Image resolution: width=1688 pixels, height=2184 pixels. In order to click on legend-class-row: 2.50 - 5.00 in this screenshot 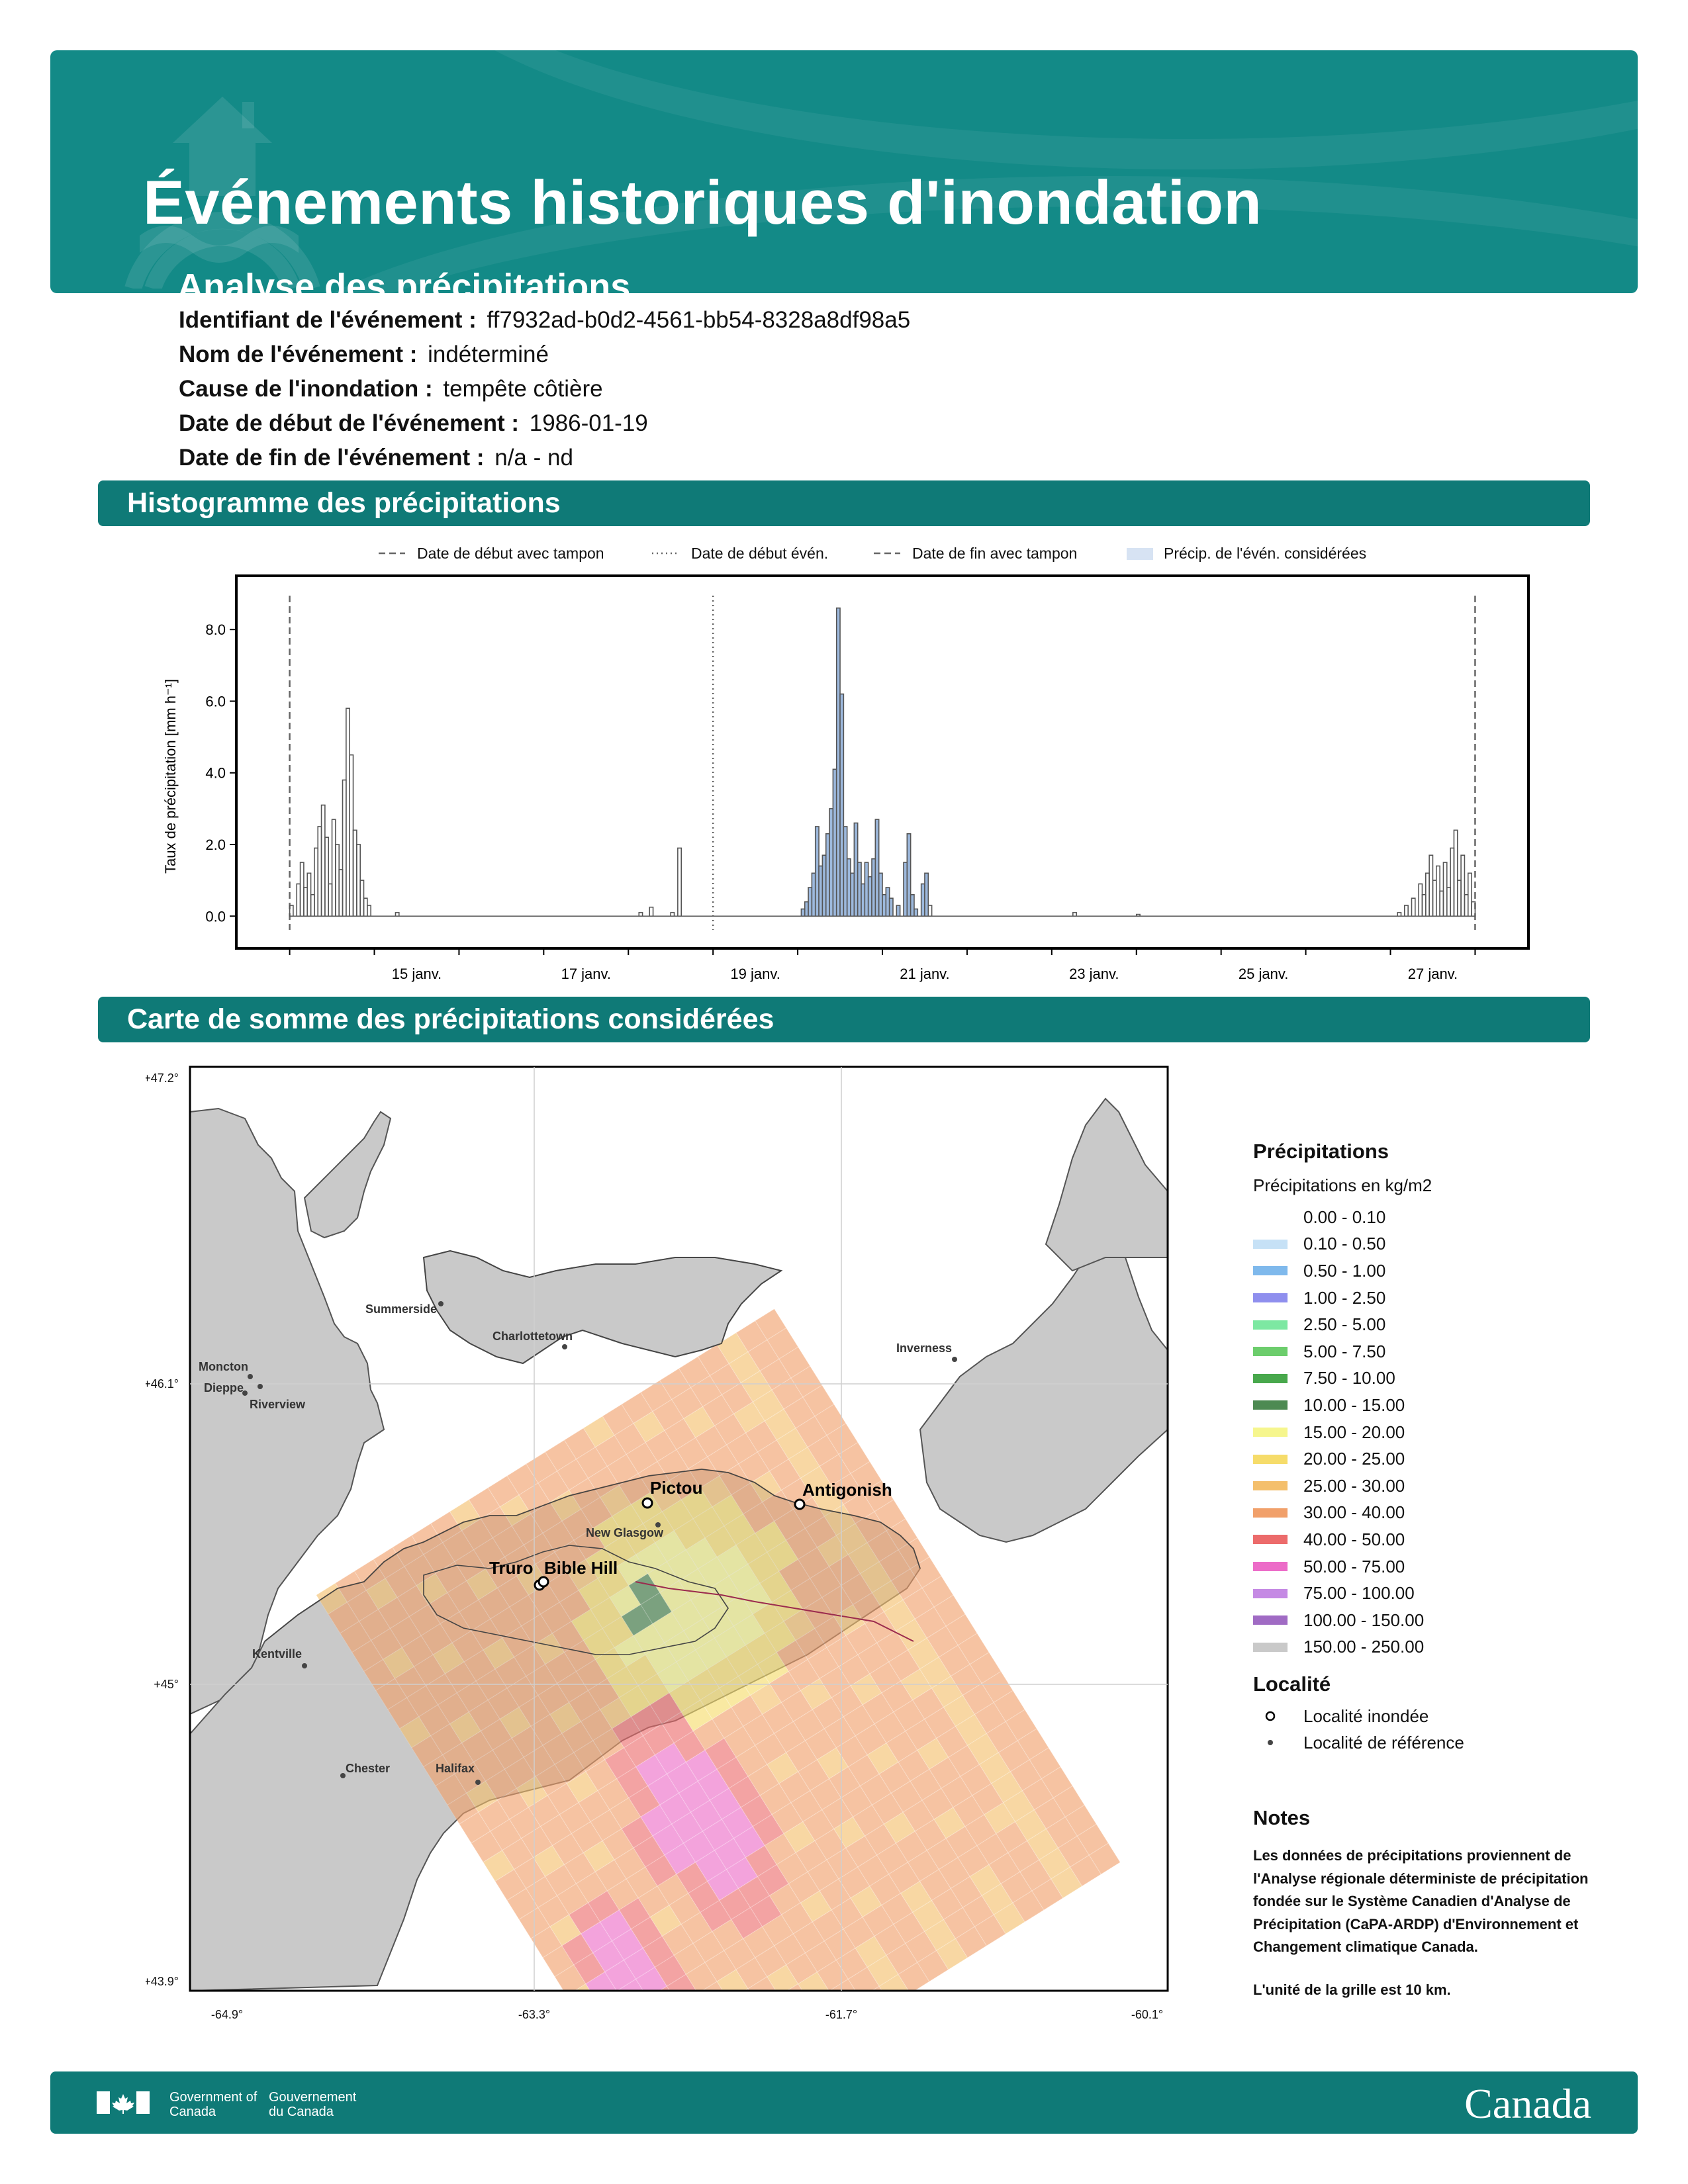, I will do `click(1438, 1324)`.